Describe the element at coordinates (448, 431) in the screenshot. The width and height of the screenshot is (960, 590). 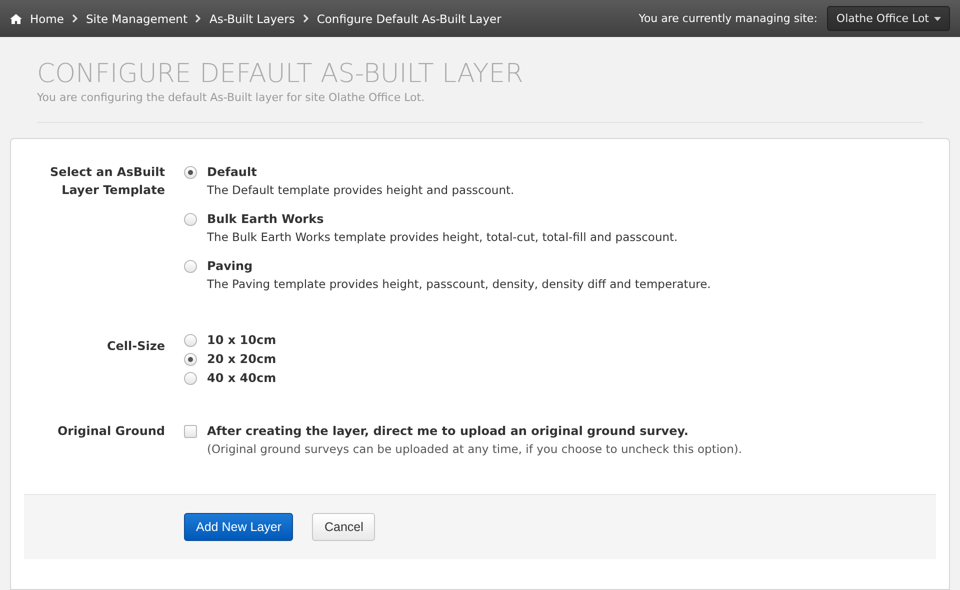
I see `option-label: After creating the layer, direct me to upload an original ground survey.` at that location.